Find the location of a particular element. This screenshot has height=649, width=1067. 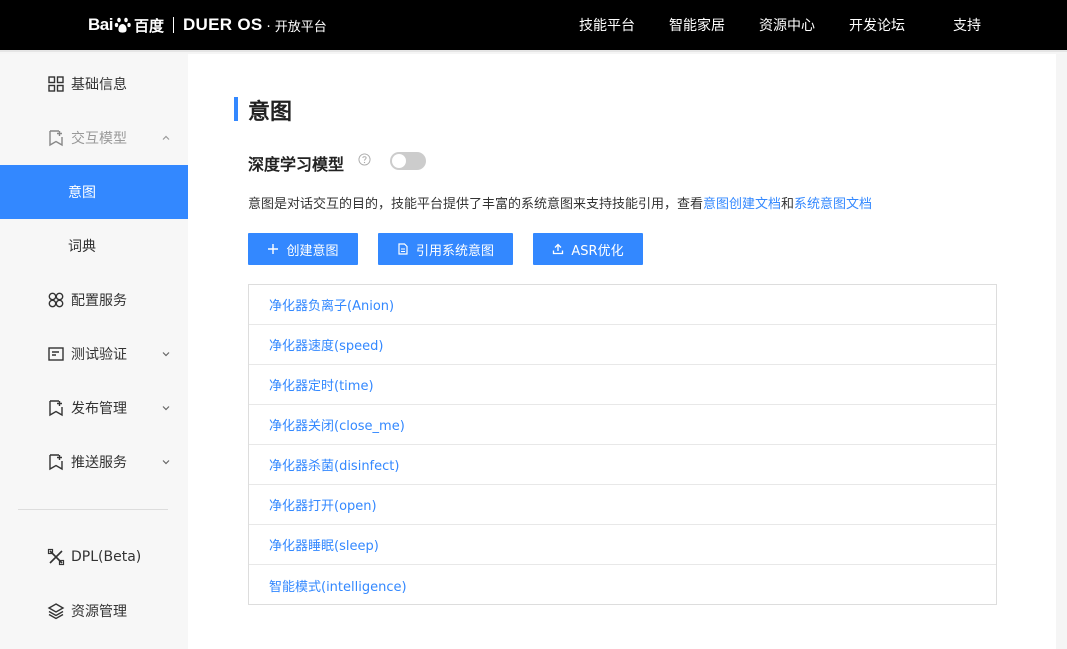

sidebar-item-label: 推送服务 is located at coordinates (99, 463).